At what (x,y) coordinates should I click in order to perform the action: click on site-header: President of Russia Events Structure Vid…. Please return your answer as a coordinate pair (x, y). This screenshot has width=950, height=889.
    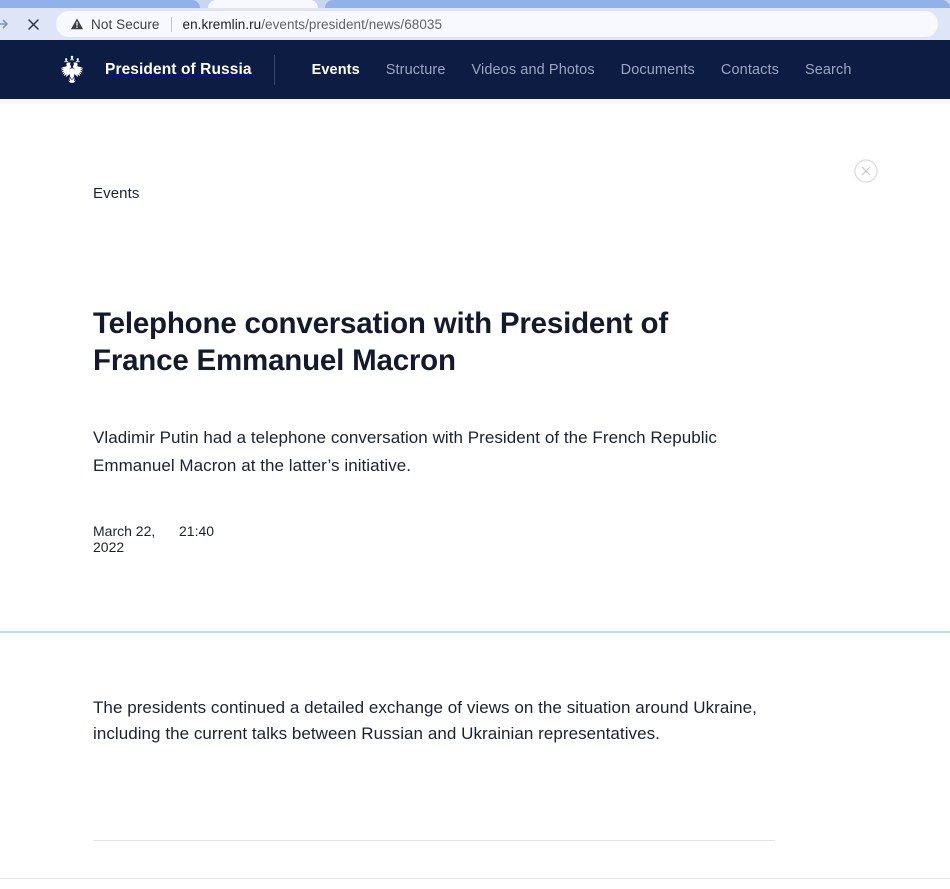
    Looking at the image, I should click on (475, 69).